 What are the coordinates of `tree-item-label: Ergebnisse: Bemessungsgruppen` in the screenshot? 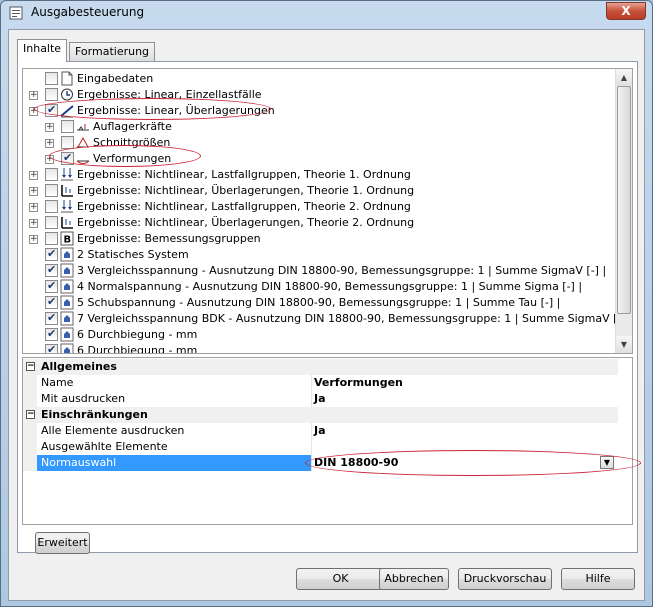 It's located at (169, 238).